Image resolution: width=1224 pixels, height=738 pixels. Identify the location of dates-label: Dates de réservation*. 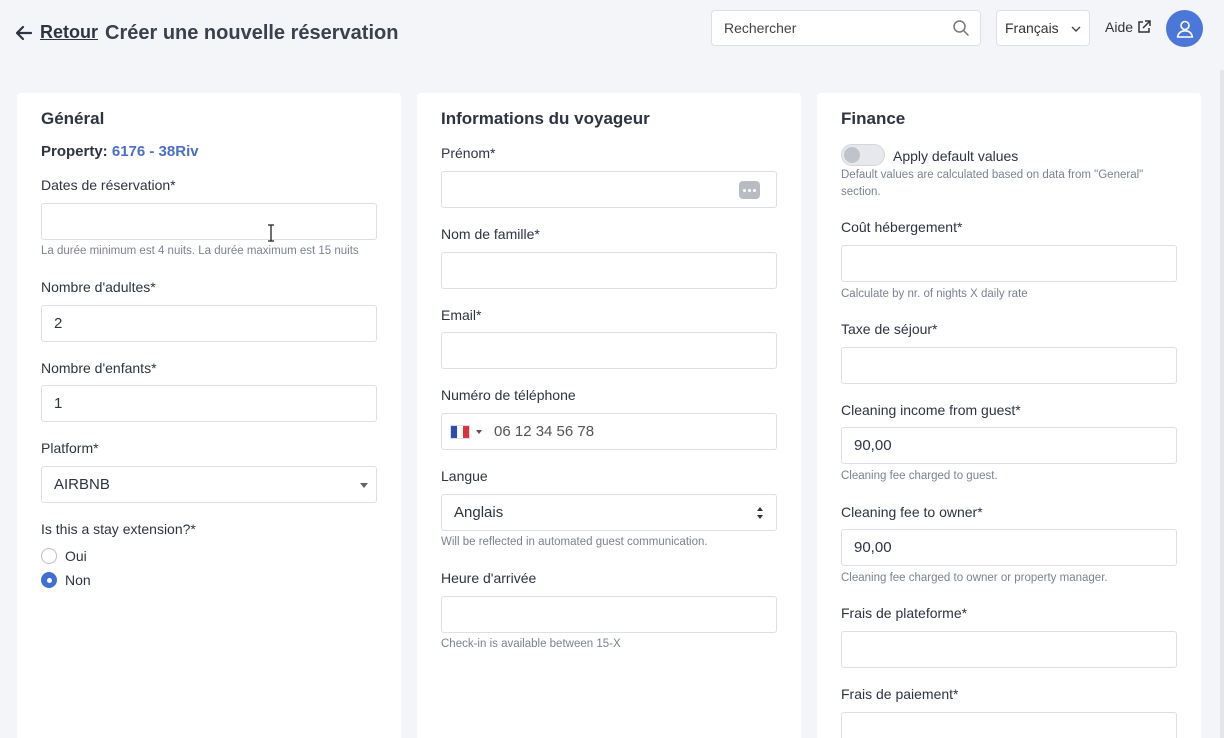
(108, 185).